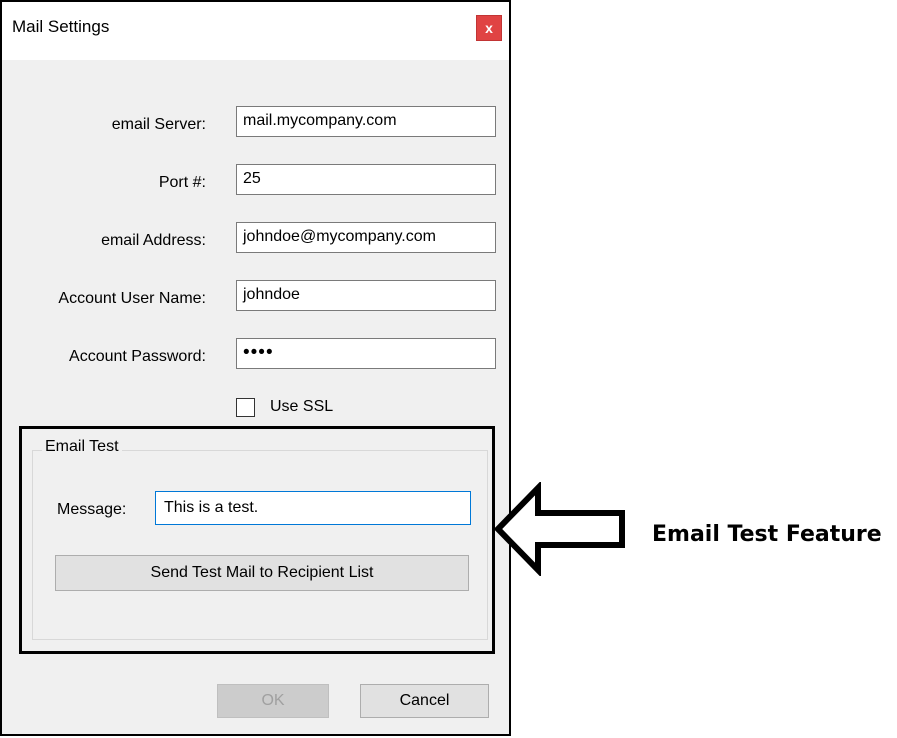 This screenshot has width=897, height=738. I want to click on account-password-label: Account Password:, so click(137, 356).